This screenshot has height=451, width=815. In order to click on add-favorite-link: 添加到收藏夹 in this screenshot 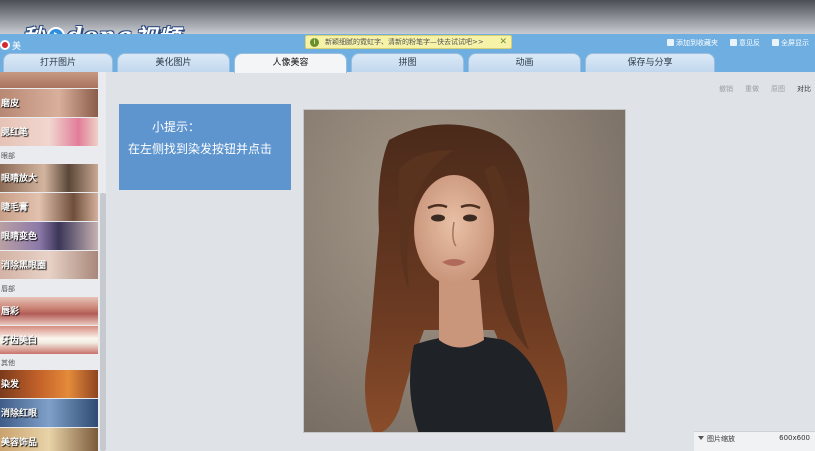, I will do `click(692, 43)`.